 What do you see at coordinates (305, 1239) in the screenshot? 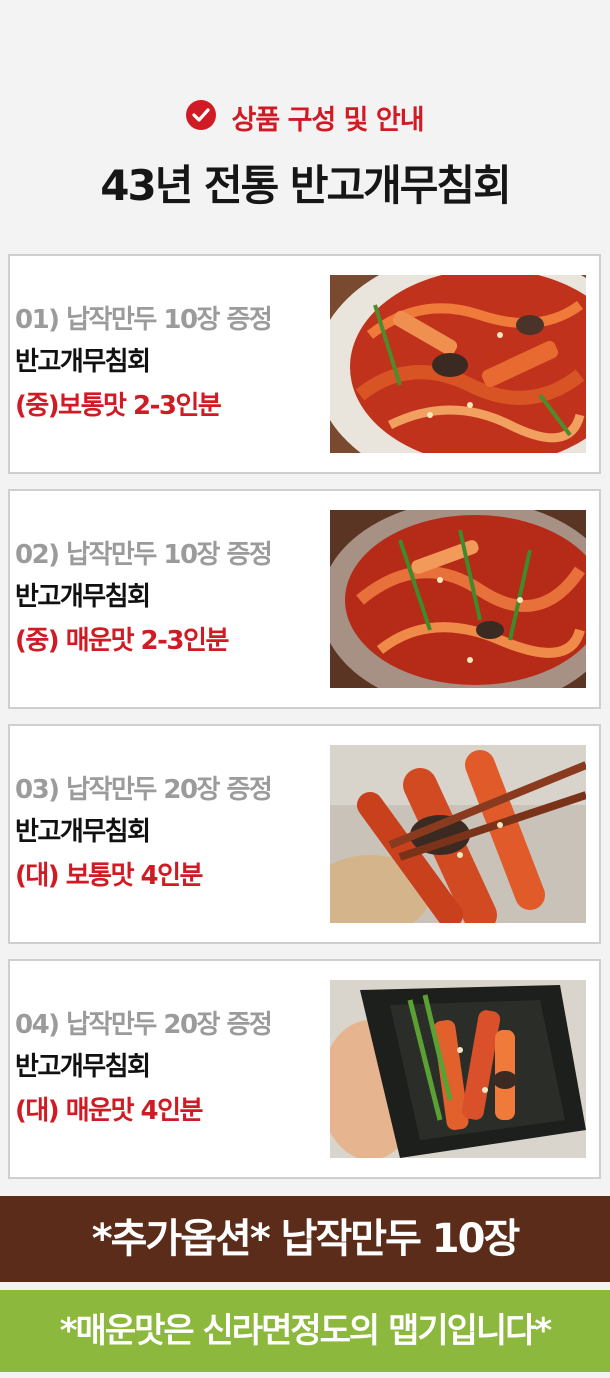
I see `extra-option-banner: *추가옵션* 납작만두 10장` at bounding box center [305, 1239].